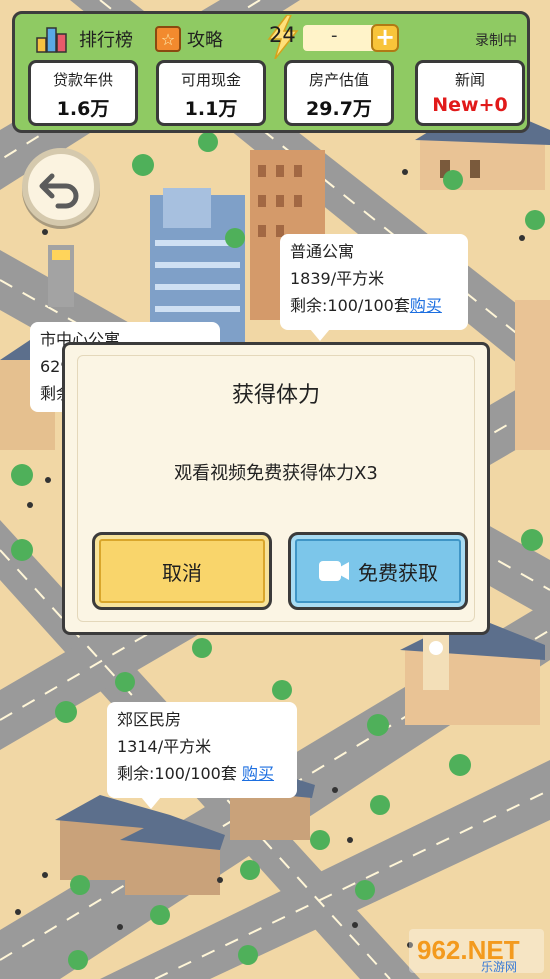  What do you see at coordinates (106, 40) in the screenshot?
I see `rank-label: 排行榜` at bounding box center [106, 40].